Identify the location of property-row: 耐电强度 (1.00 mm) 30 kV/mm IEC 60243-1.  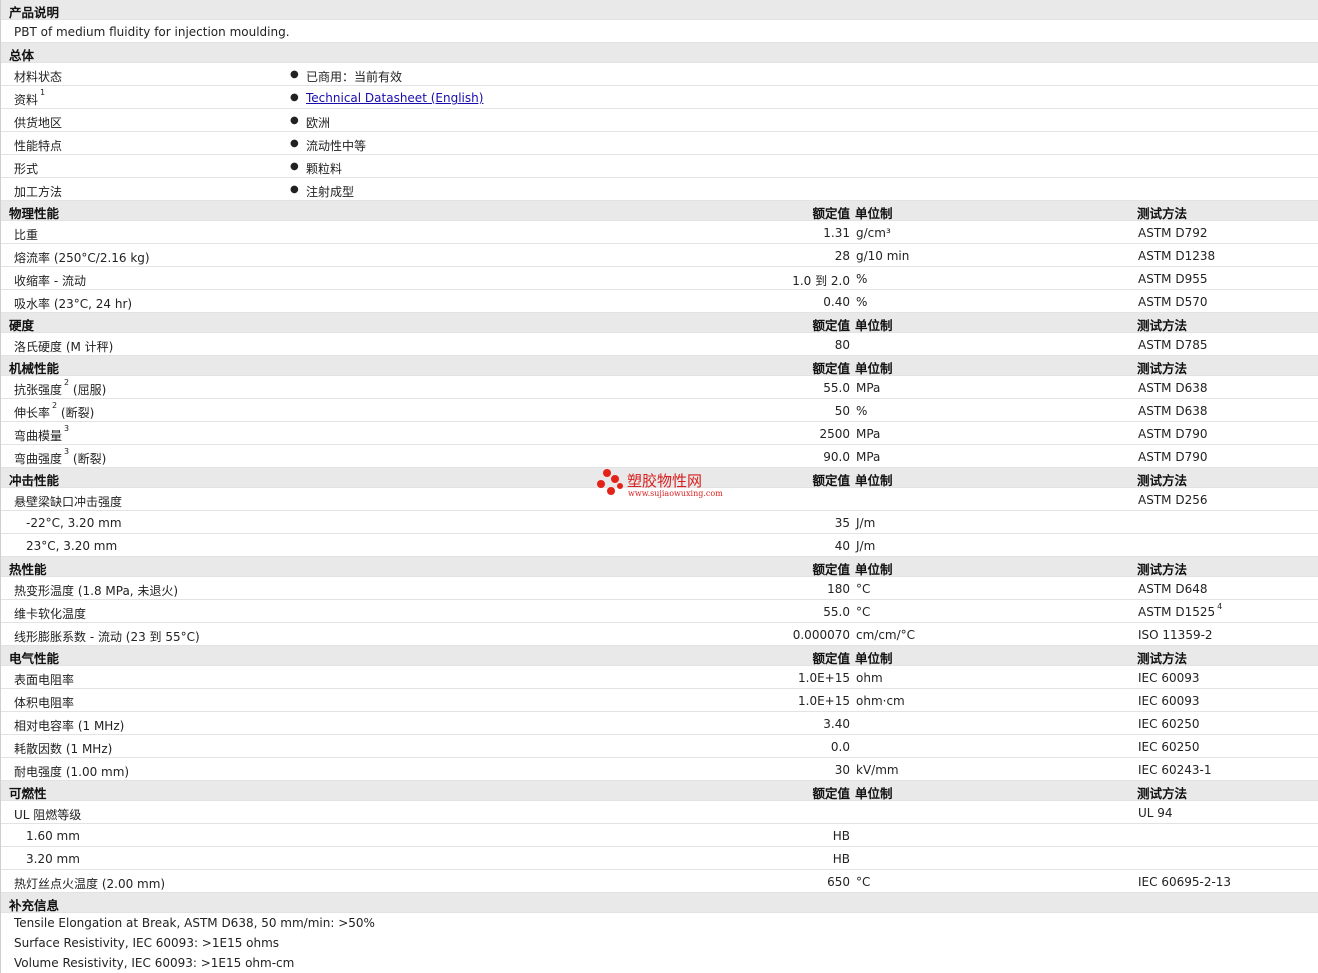
(659, 769).